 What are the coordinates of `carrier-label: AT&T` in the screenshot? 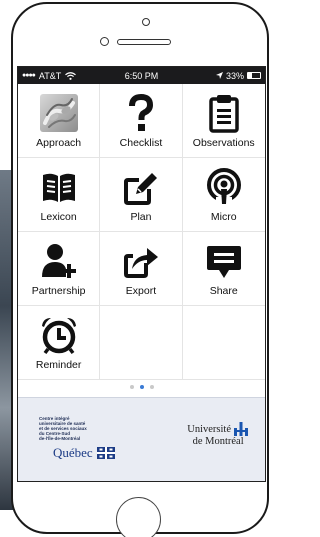 It's located at (50, 75).